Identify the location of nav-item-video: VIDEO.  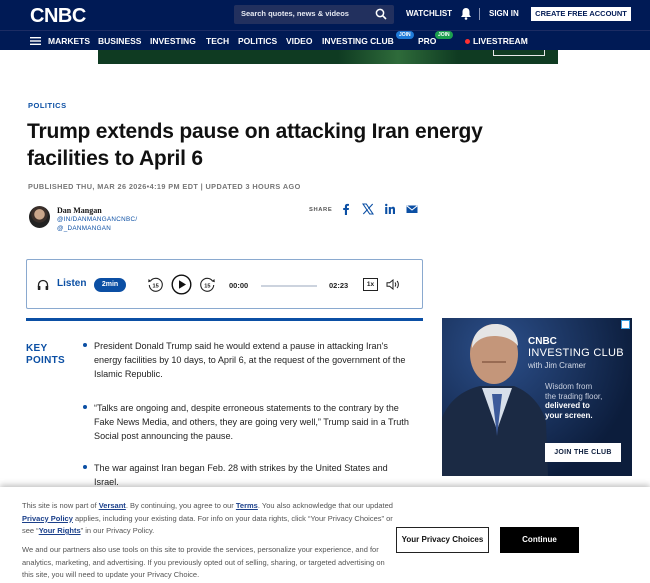
(299, 41).